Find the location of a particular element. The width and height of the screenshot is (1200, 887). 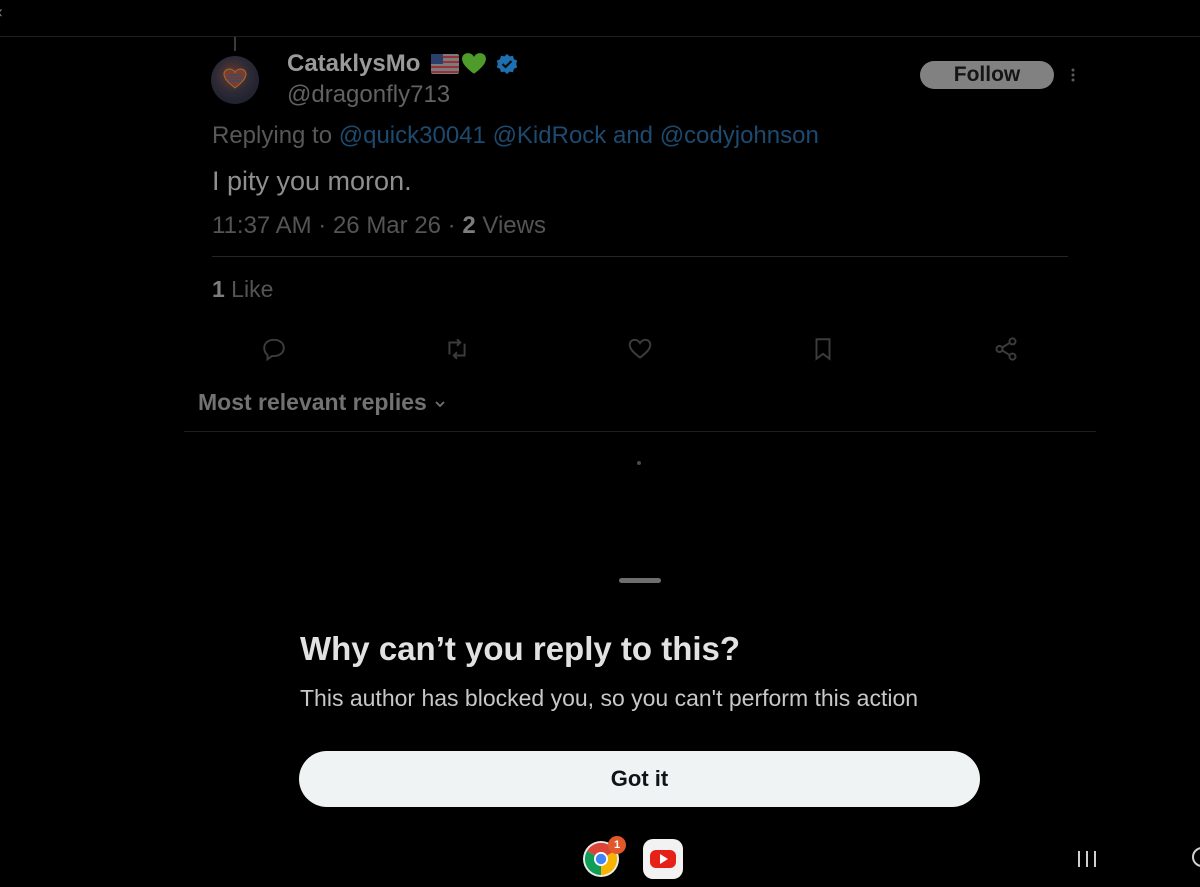

mention-link: @KidRock is located at coordinates (550, 135).